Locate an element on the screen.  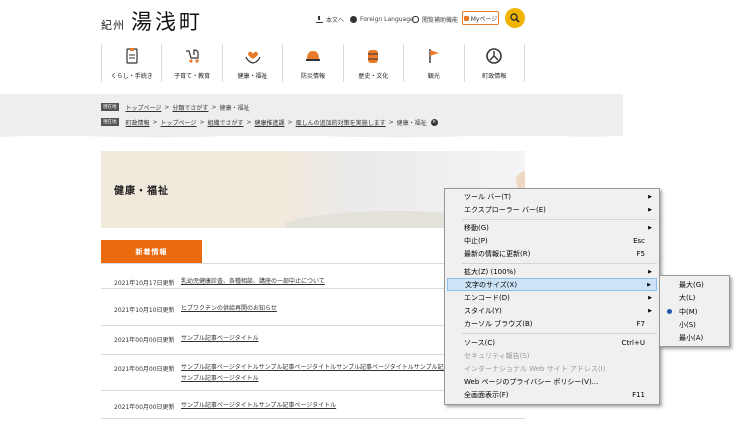
nav-item-tourism: 観光 is located at coordinates (433, 63).